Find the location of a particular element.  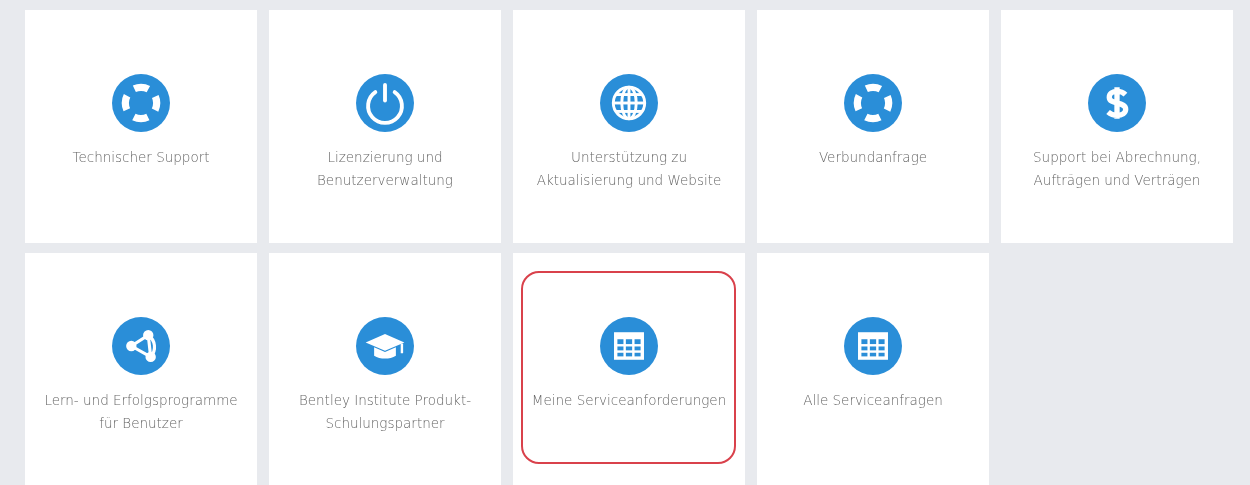

service-tile: Bentley Institute Produkt-Schulungspartner is located at coordinates (385, 369).